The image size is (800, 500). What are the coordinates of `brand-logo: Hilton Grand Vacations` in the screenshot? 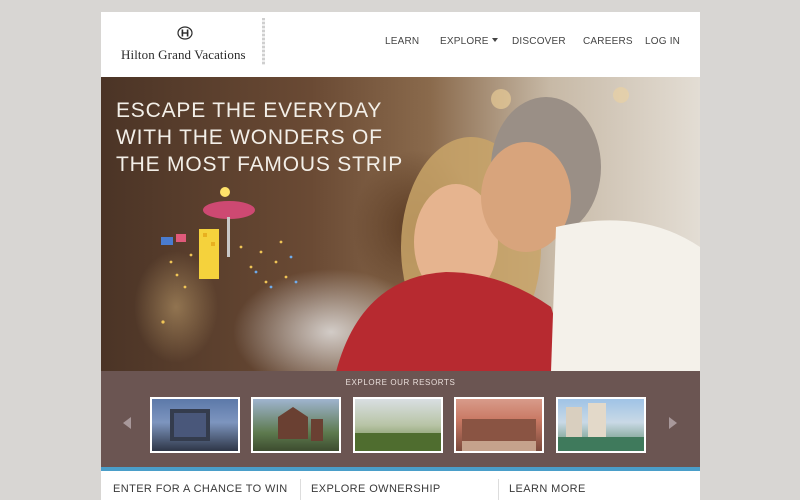 It's located at (186, 46).